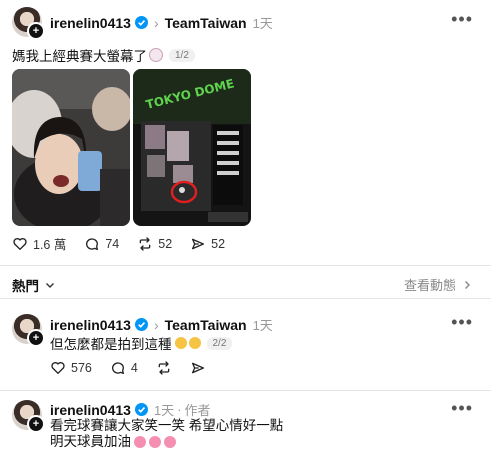 Image resolution: width=491 pixels, height=450 pixels. Describe the element at coordinates (262, 23) in the screenshot. I see `post-time: 1天` at that location.